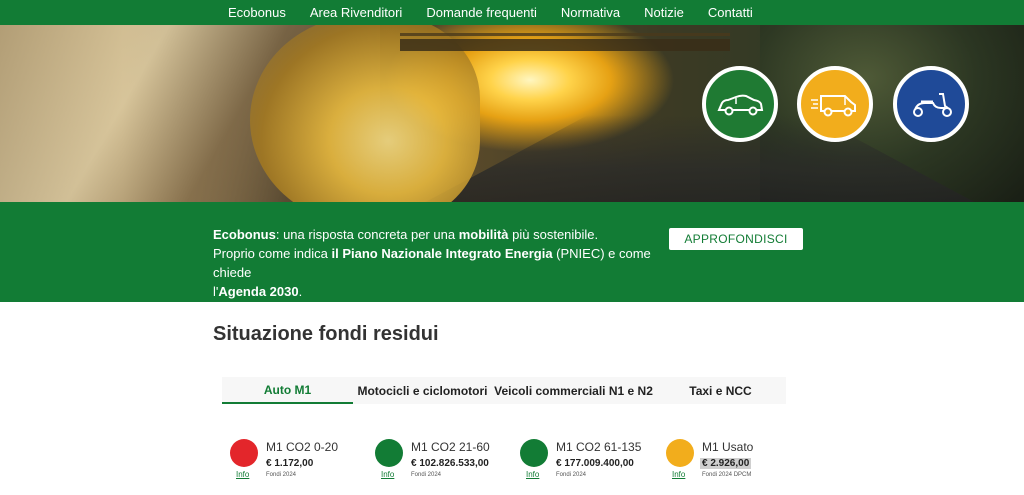  I want to click on fund-name: M1 CO2 0-20, so click(302, 447).